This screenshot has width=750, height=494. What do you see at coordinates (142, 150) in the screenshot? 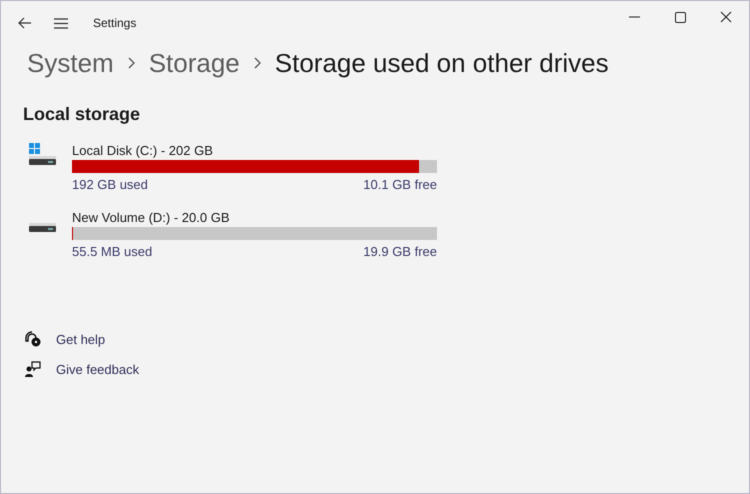
I see `drive-name: Local Disk (C:) - 202 GB` at bounding box center [142, 150].